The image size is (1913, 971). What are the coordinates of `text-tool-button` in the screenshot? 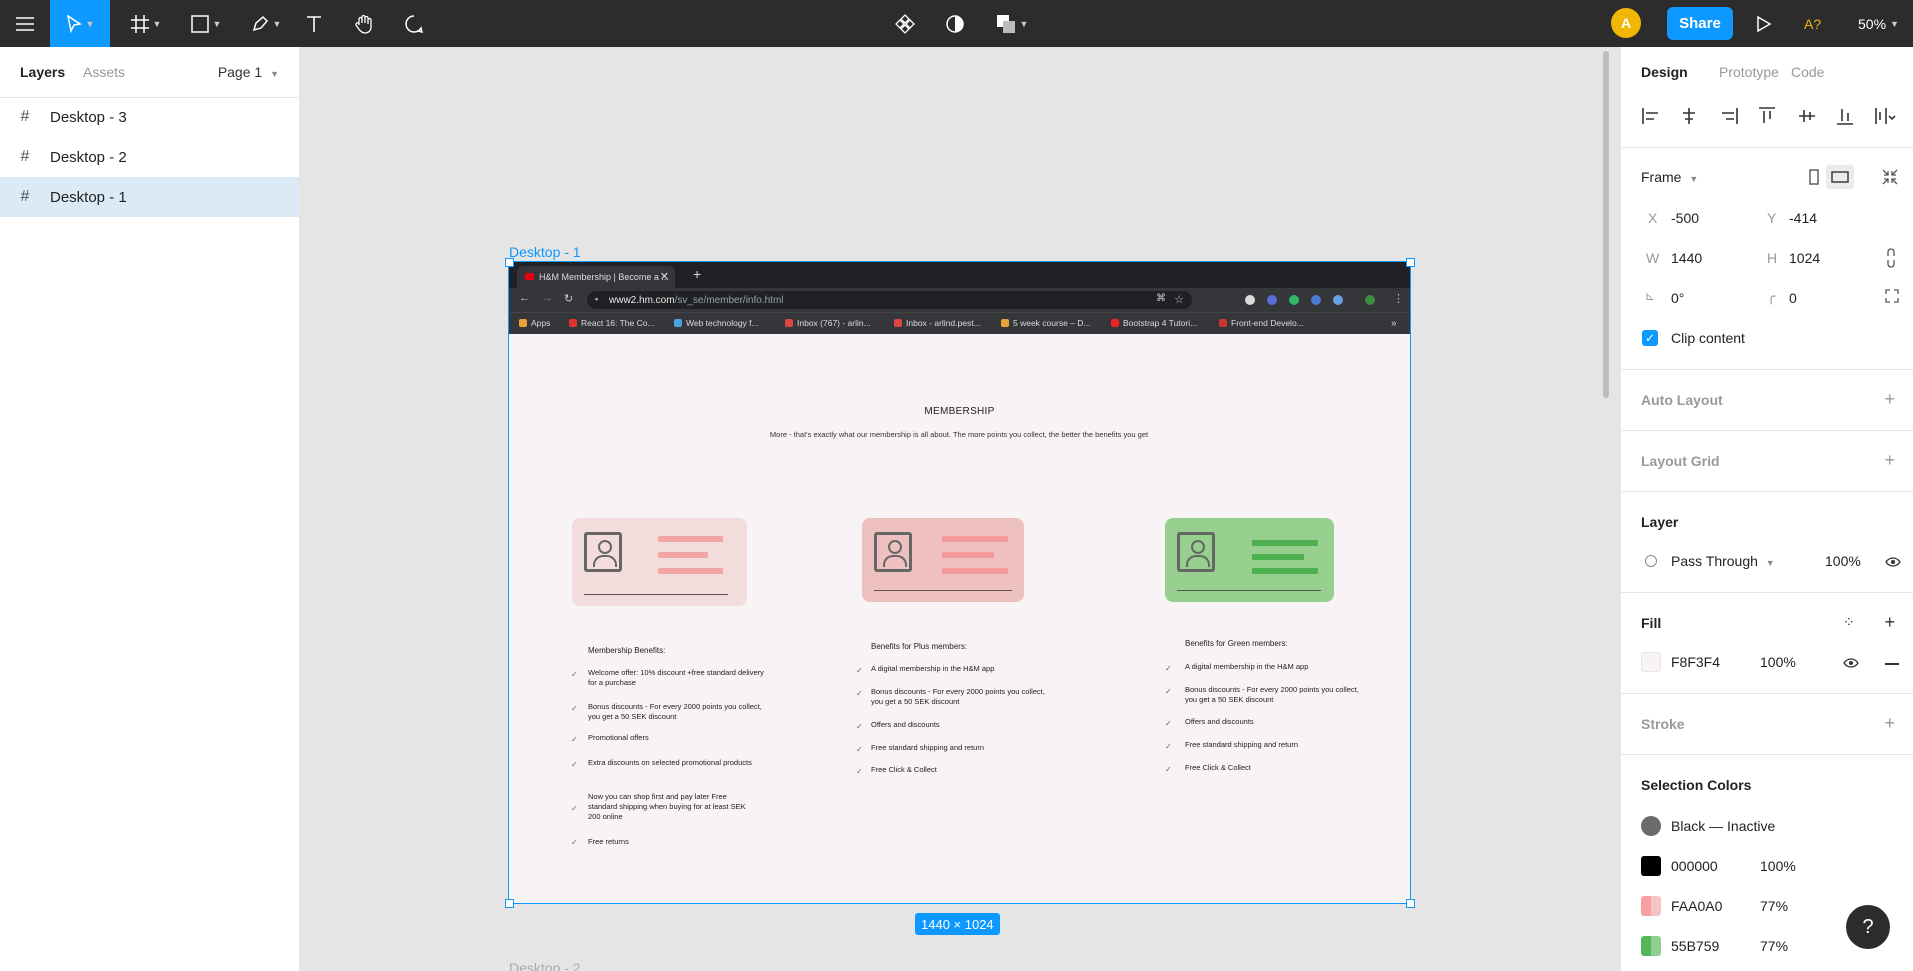 It's located at (314, 23).